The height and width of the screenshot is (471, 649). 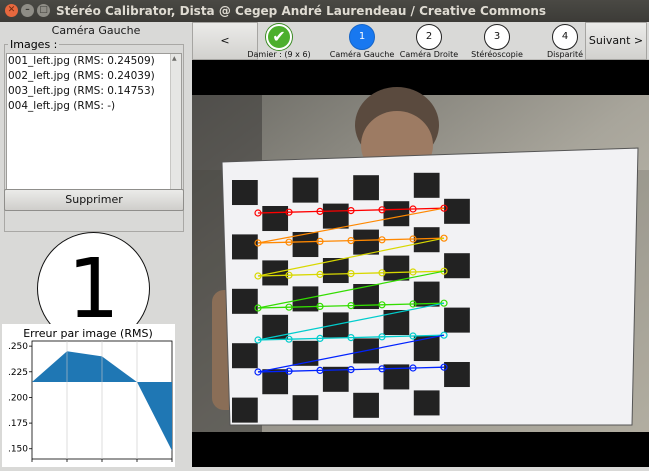 I want to click on next-button: Suivant >, so click(x=616, y=41).